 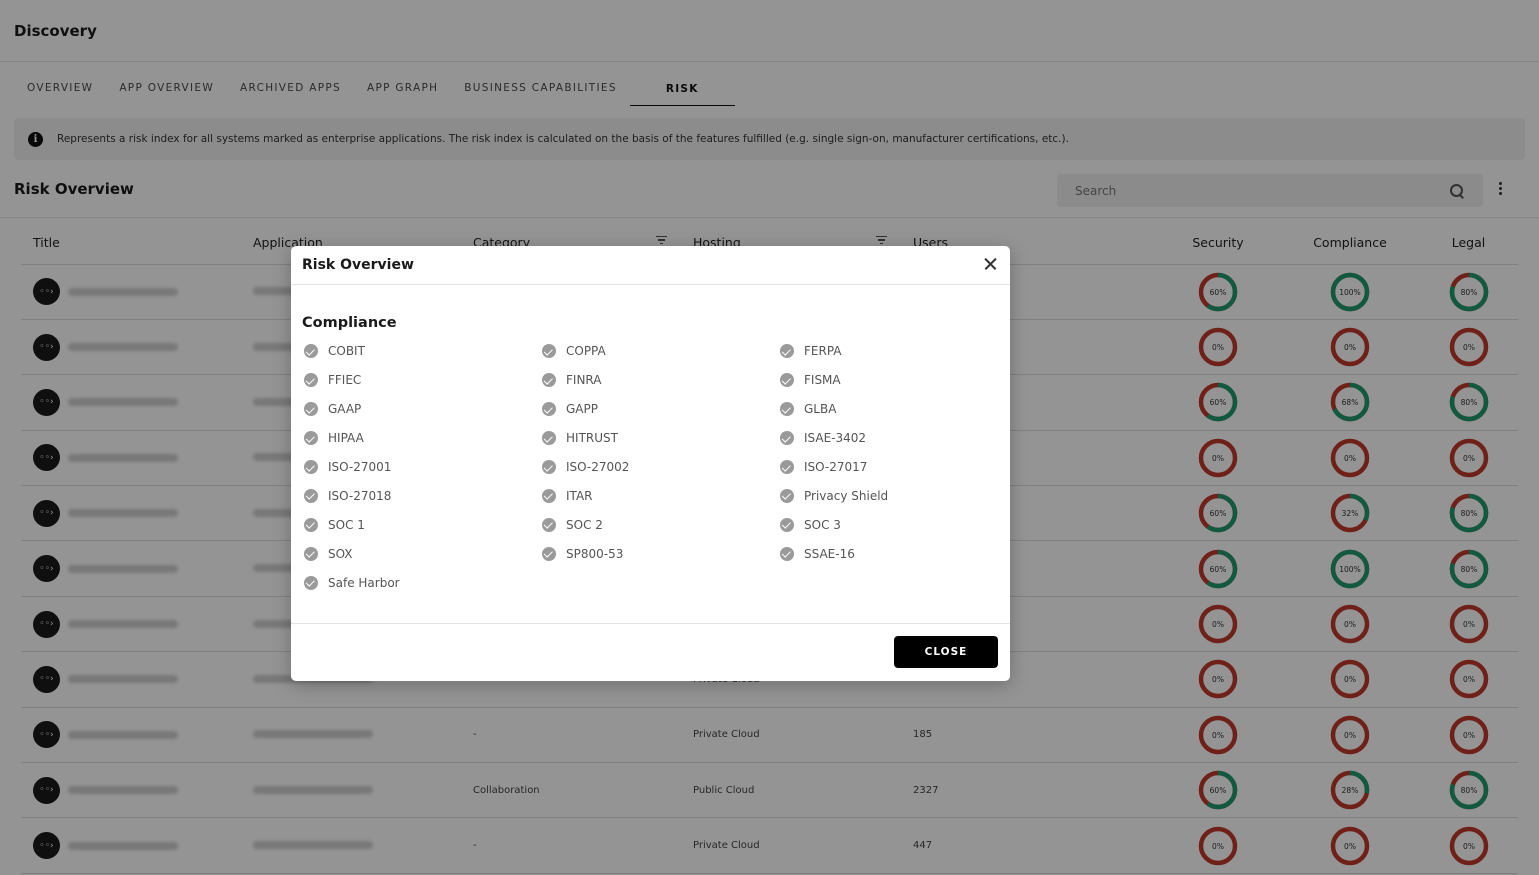 I want to click on compliance-heading: Compliance, so click(x=349, y=323).